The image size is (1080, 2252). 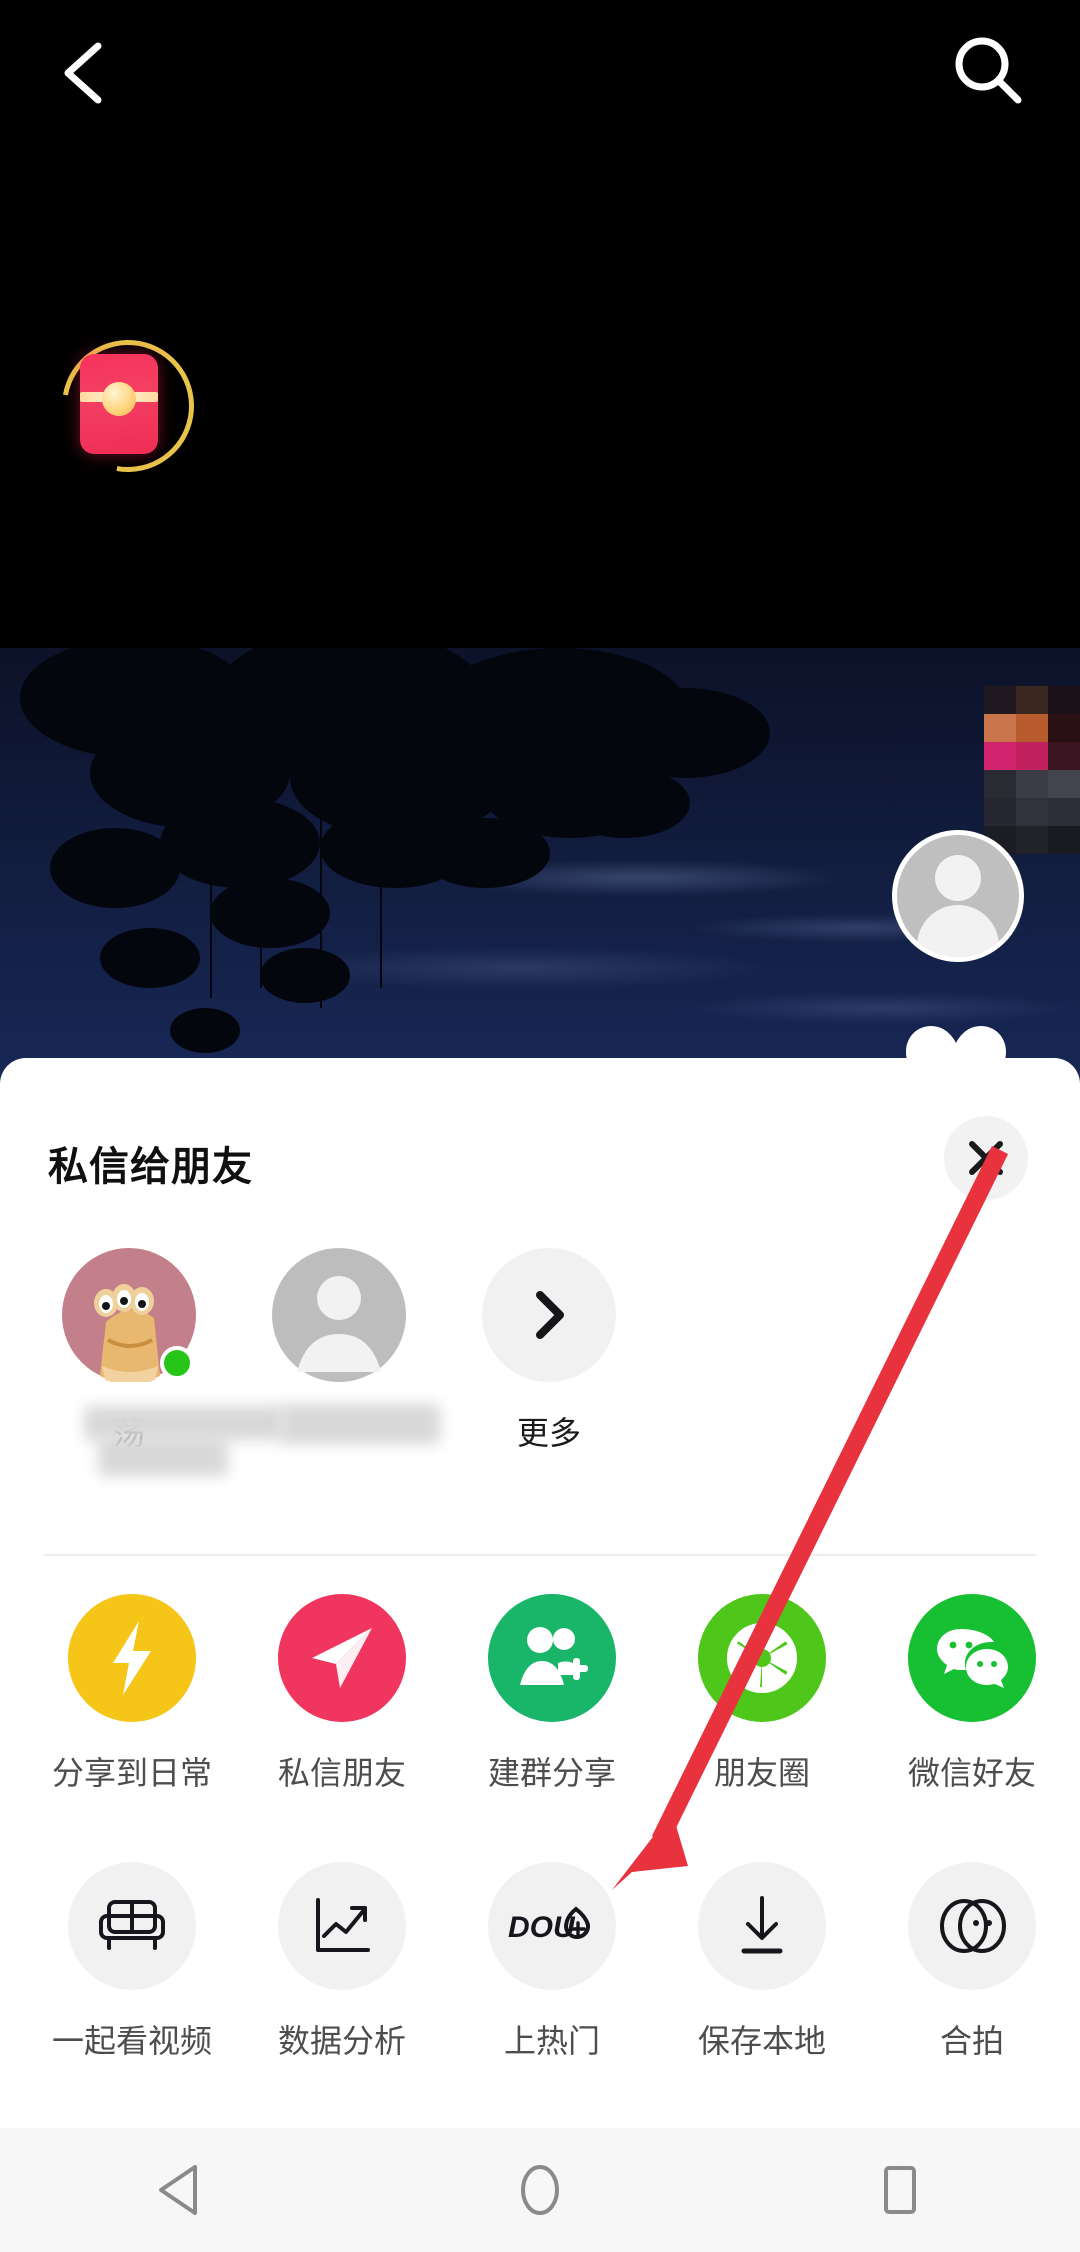 I want to click on chevron-right-icon, so click(x=549, y=1315).